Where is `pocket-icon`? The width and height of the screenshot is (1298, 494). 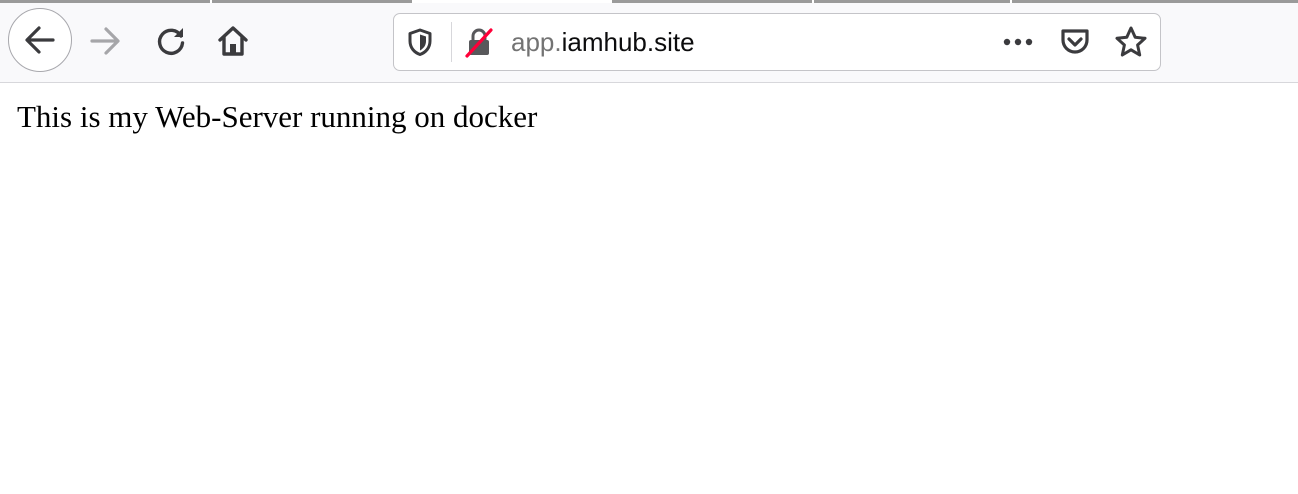
pocket-icon is located at coordinates (1075, 41).